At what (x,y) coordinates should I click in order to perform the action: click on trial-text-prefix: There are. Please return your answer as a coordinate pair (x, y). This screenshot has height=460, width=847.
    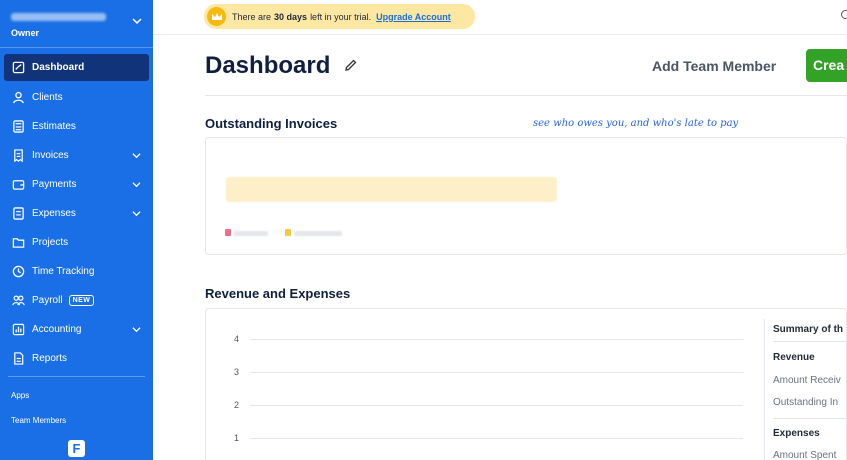
    Looking at the image, I should click on (252, 16).